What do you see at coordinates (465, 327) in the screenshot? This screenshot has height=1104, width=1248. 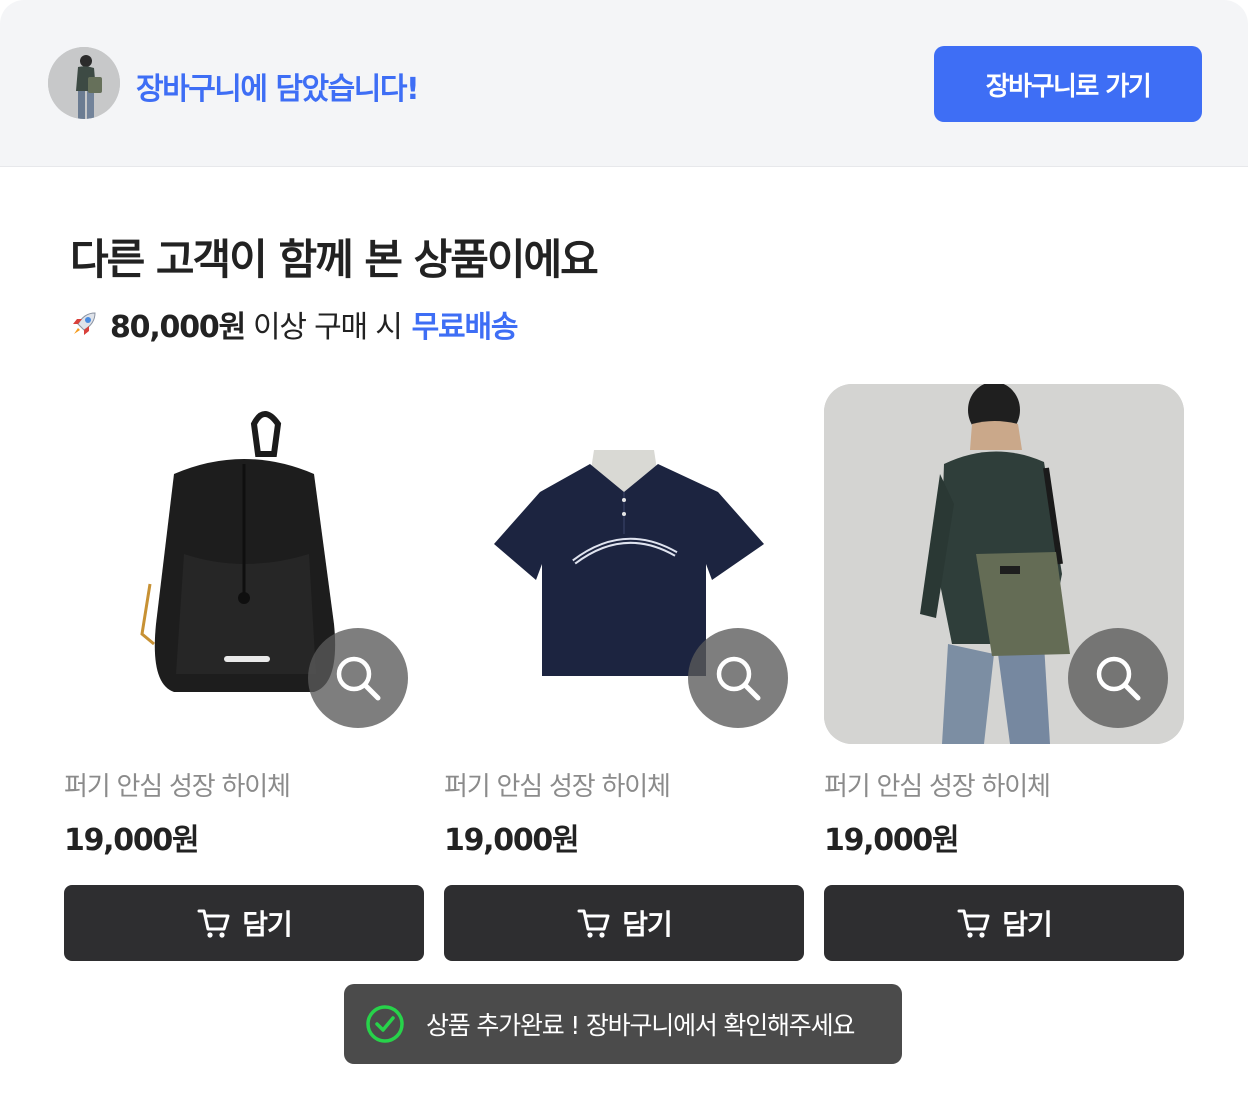 I see `free-shipping-label: 무료배송` at bounding box center [465, 327].